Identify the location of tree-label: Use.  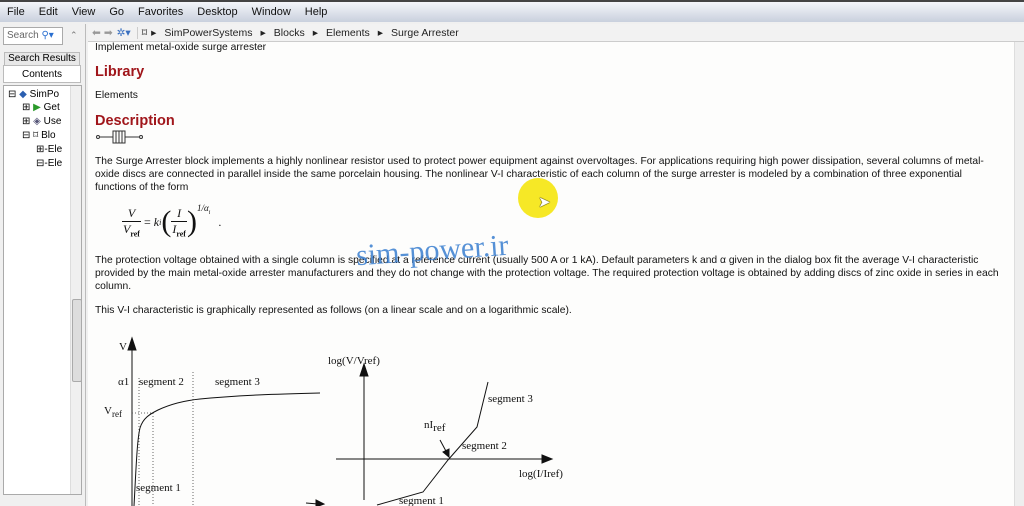
(52, 121).